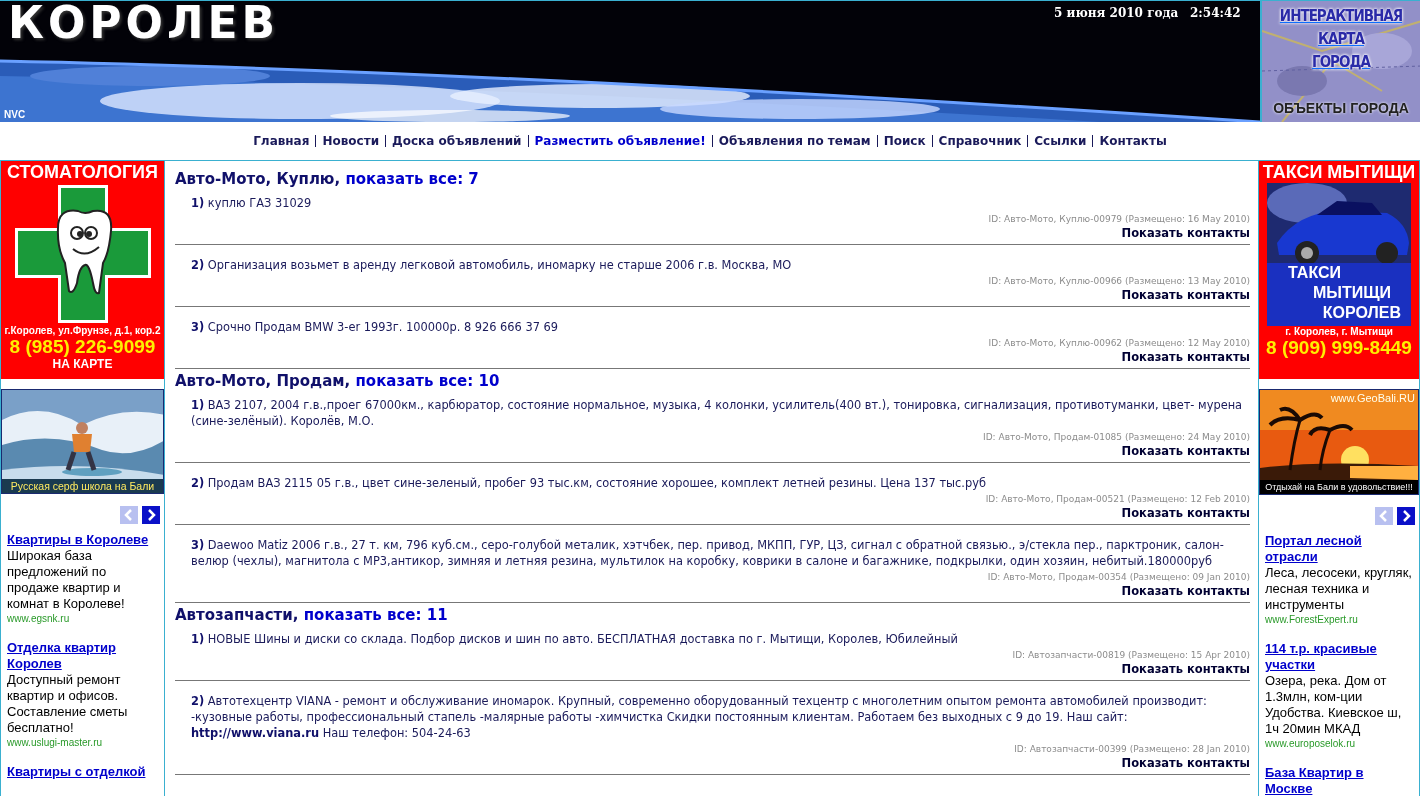  What do you see at coordinates (588, 483) in the screenshot?
I see `listing-text: 2) Продам ВАЗ 2115 05 г.в., цвет сине-зеленый, пробег 93 тыс.км, состояние хорошее, комплект летней резины. Цена 137 тыс.руб` at bounding box center [588, 483].